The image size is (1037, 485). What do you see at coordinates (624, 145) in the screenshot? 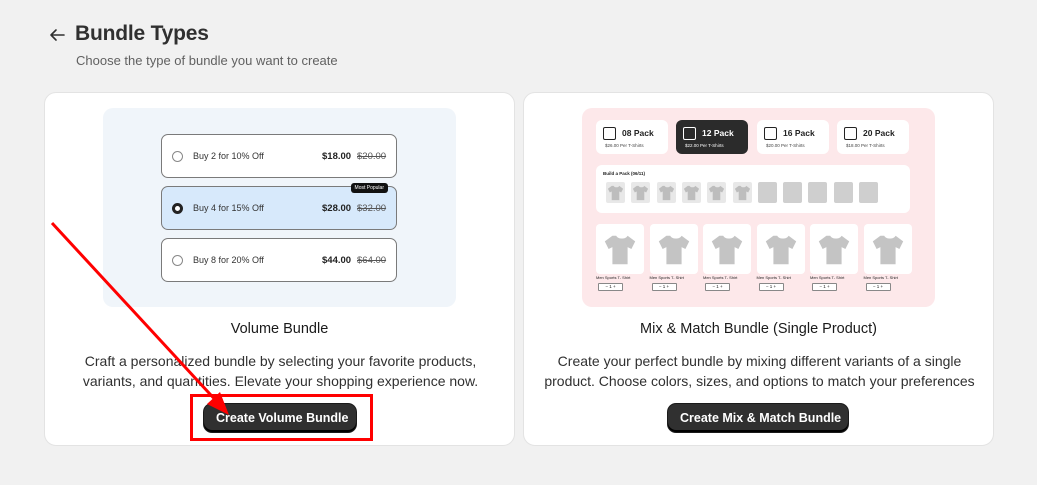
I see `pack-price: $26.00 Per T-Shirts` at bounding box center [624, 145].